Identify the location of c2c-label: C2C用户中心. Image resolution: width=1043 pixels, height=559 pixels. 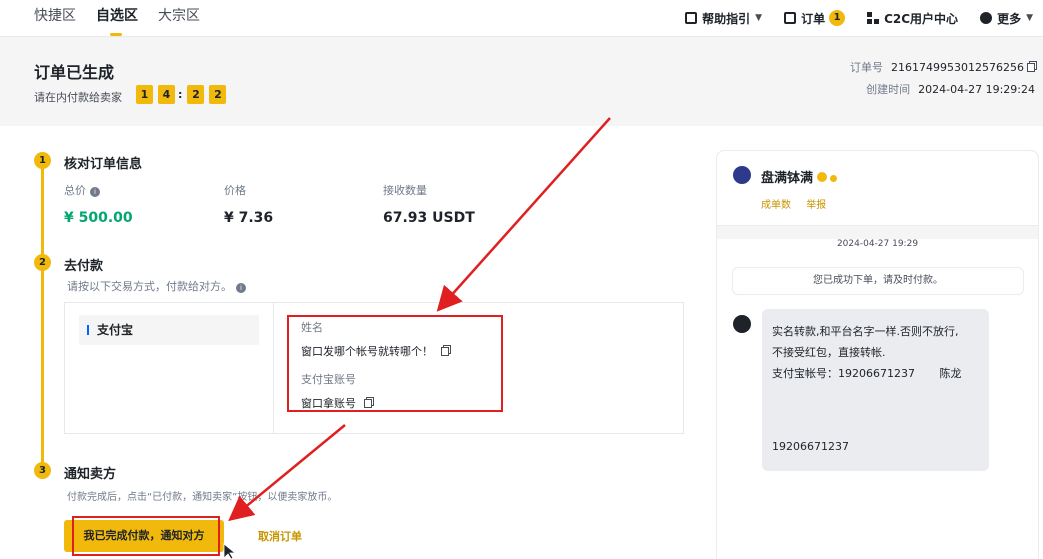
(921, 18).